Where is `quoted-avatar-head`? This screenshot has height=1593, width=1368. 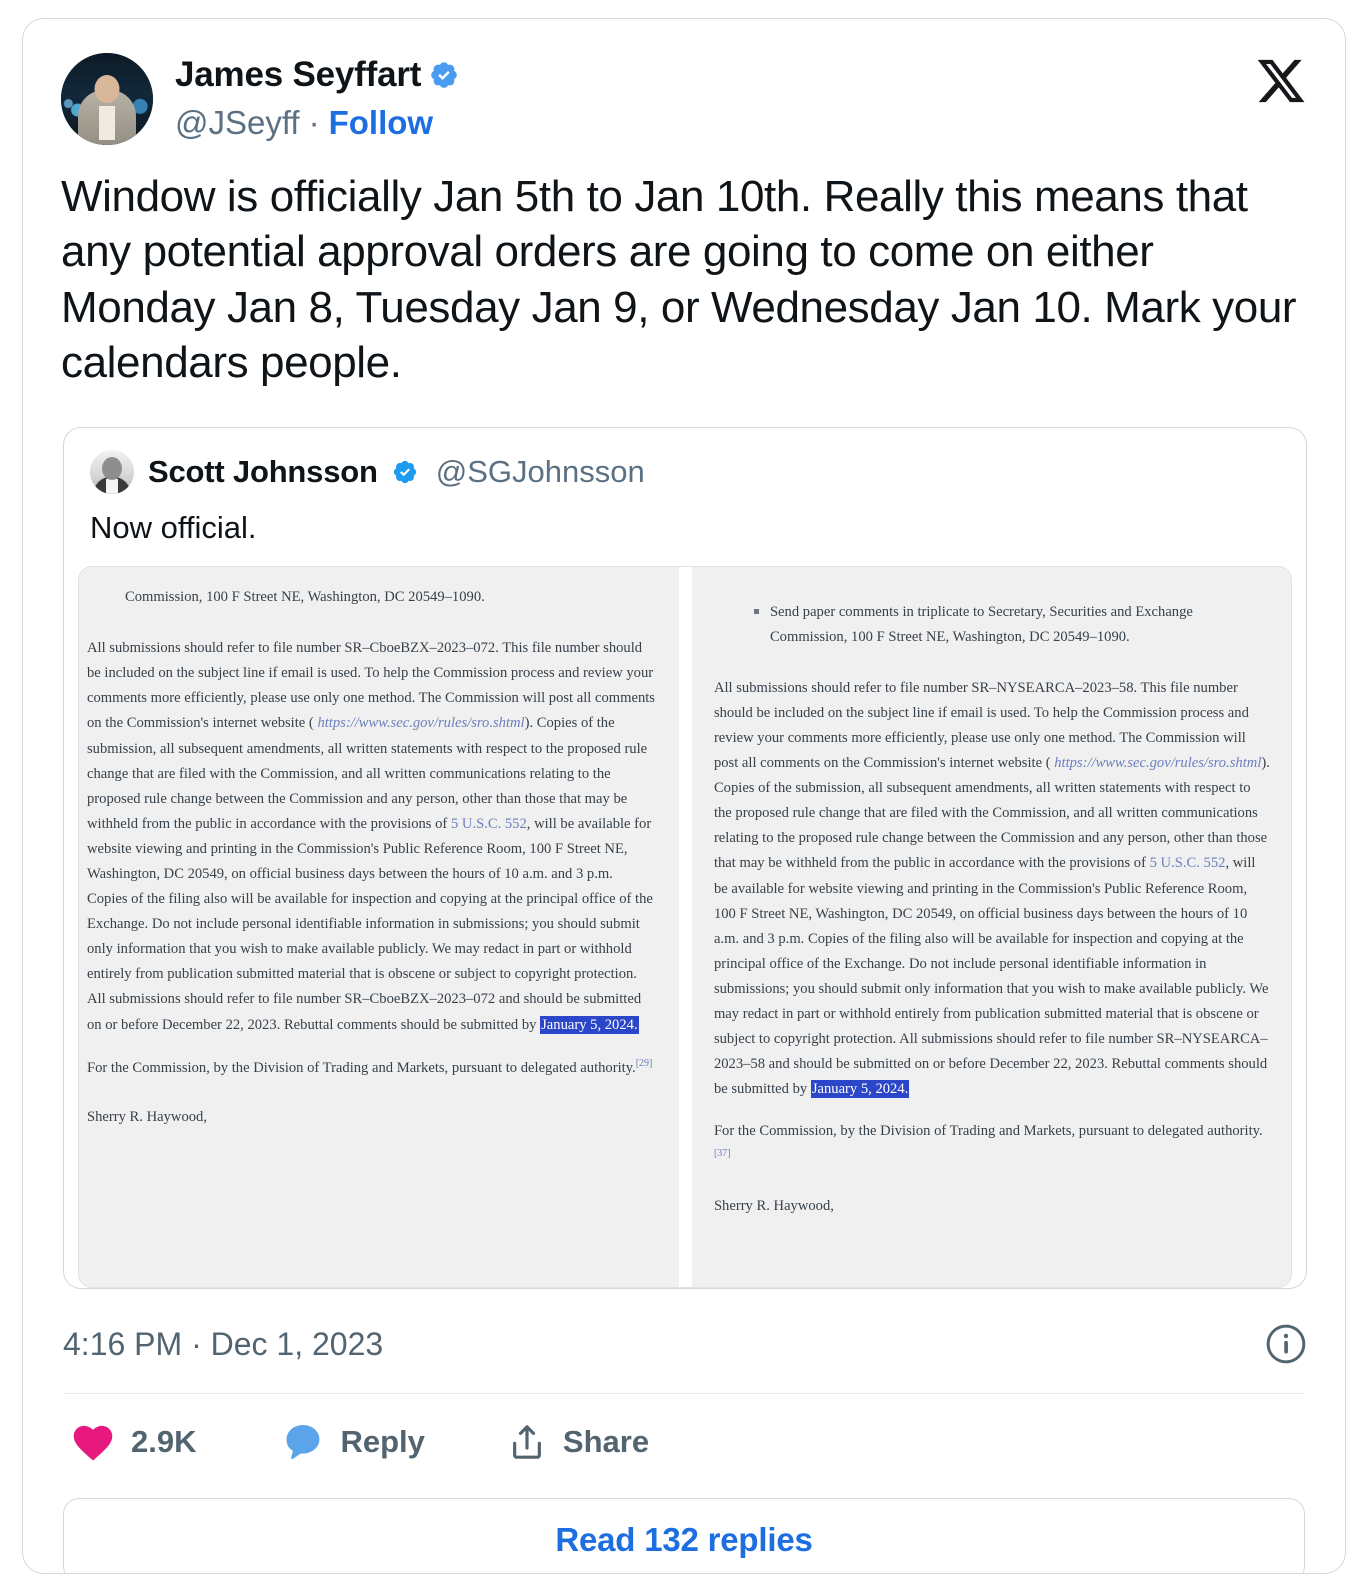 quoted-avatar-head is located at coordinates (112, 468).